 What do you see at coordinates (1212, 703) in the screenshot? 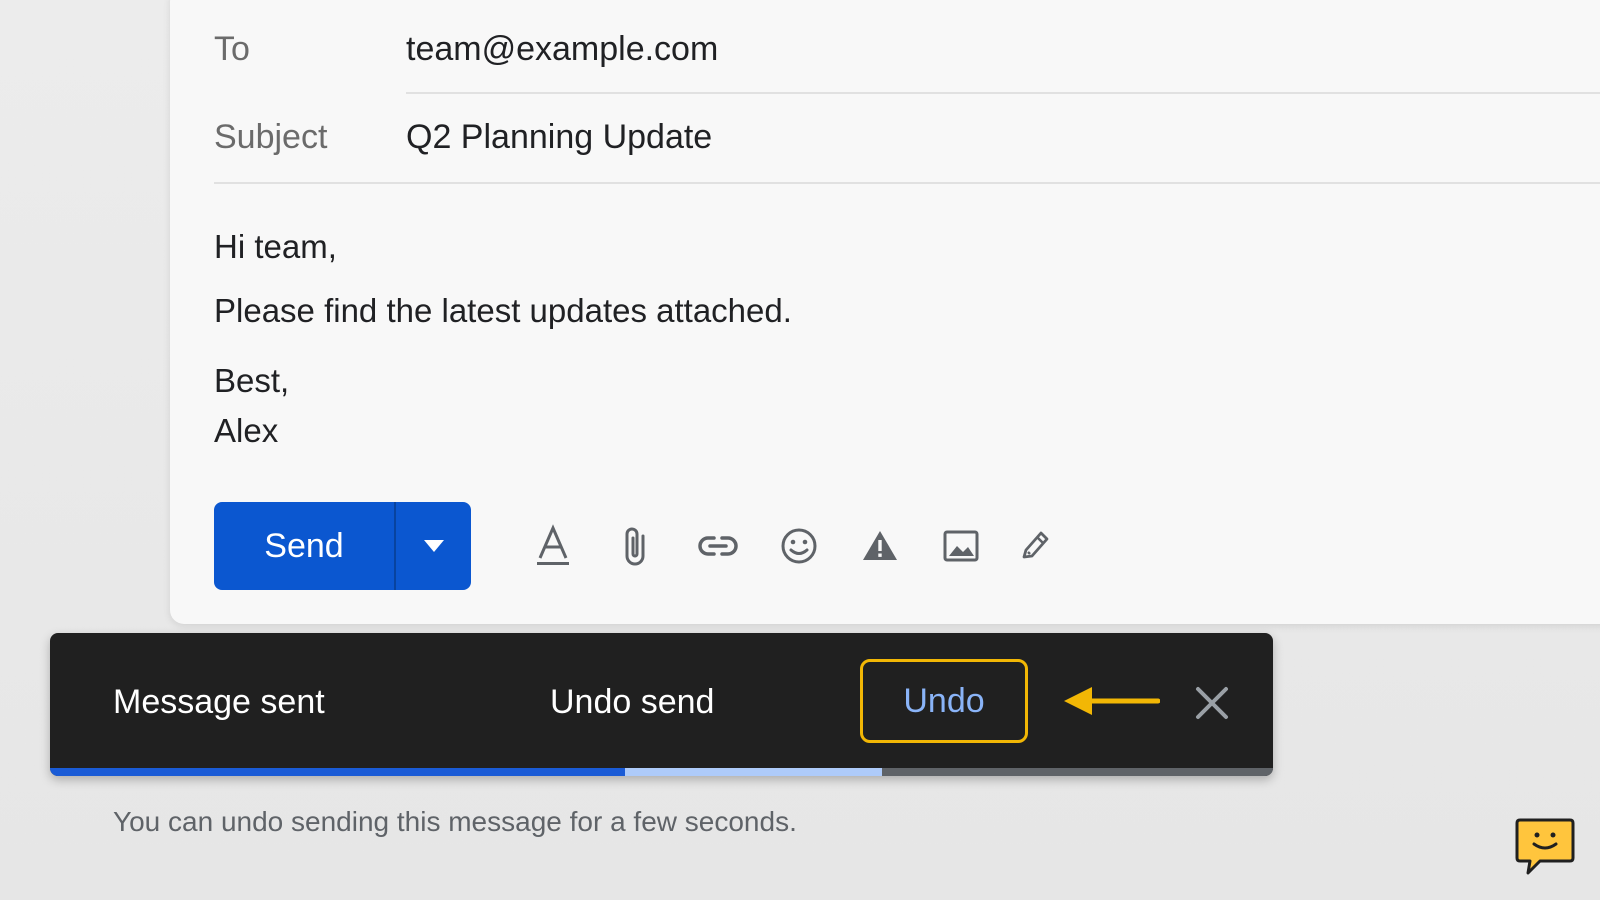
I see `close-icon` at bounding box center [1212, 703].